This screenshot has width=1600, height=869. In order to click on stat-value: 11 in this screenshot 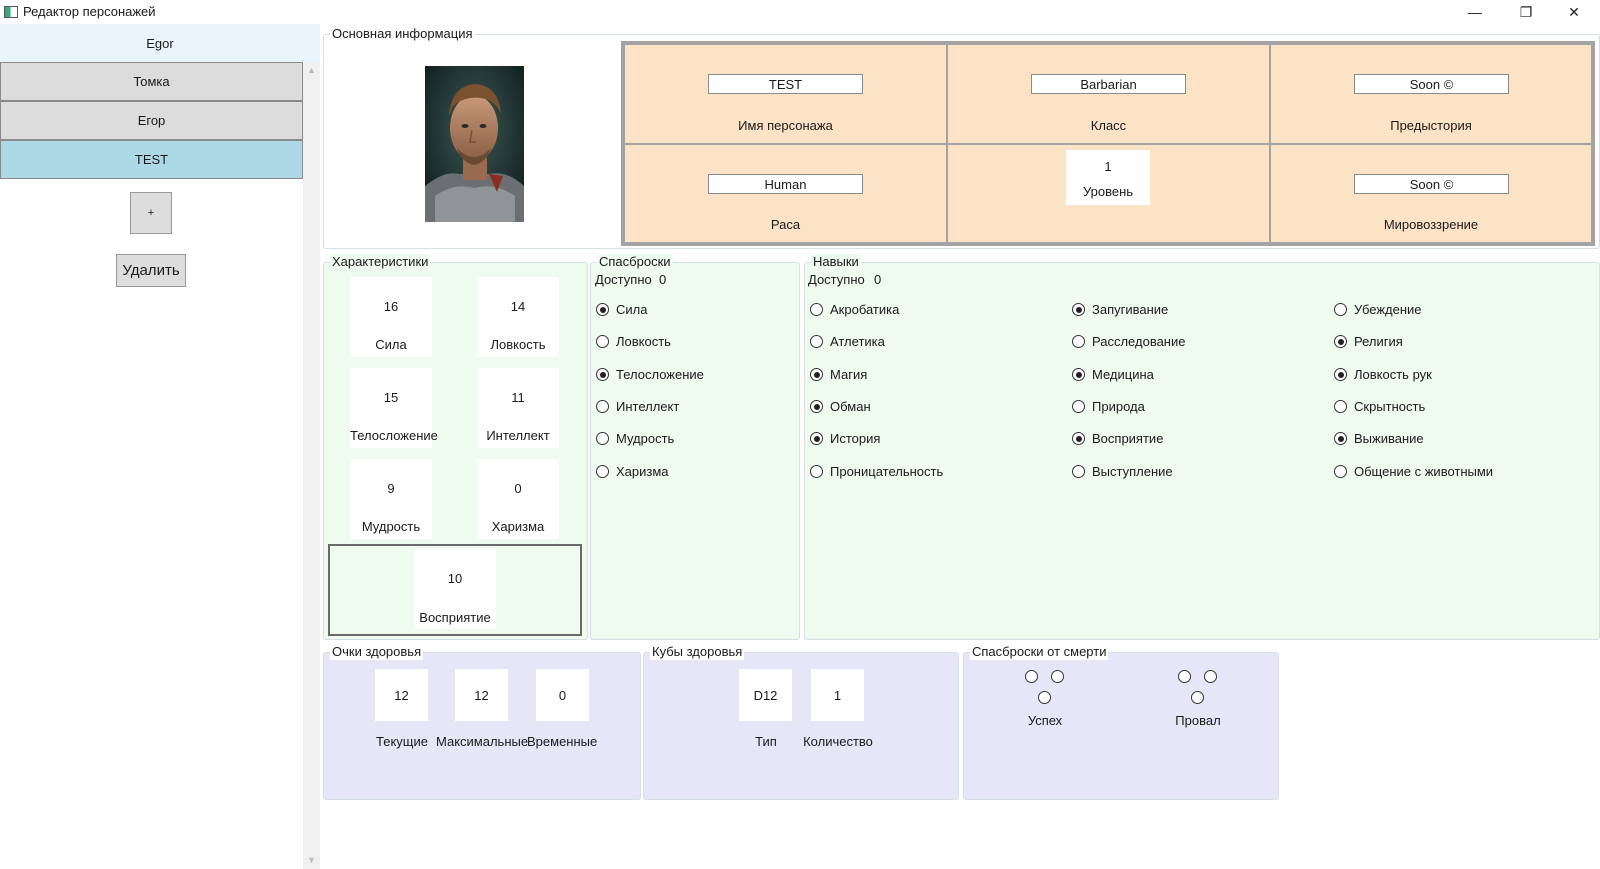, I will do `click(518, 397)`.